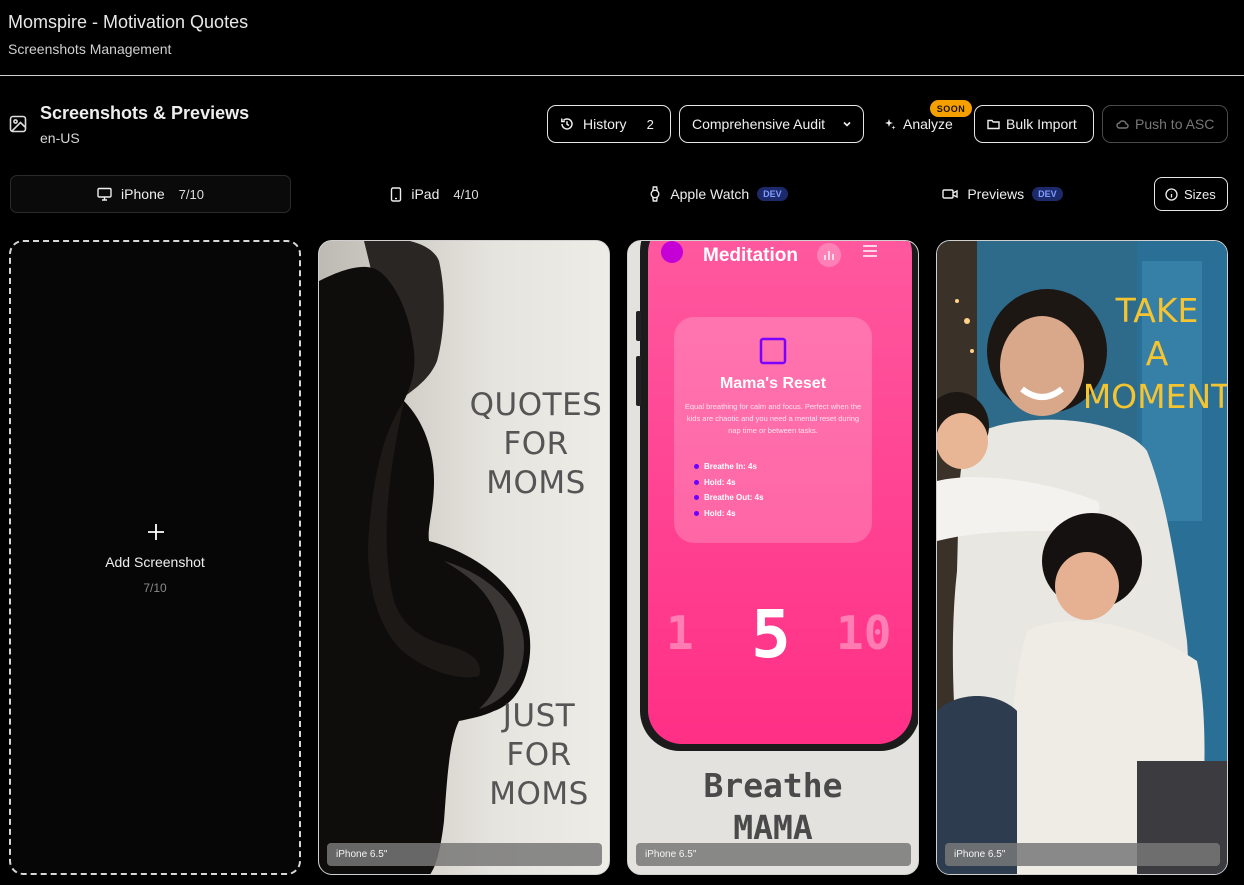 The height and width of the screenshot is (885, 1244). Describe the element at coordinates (90, 49) in the screenshot. I see `app-subtitle: Screenshots Management` at that location.